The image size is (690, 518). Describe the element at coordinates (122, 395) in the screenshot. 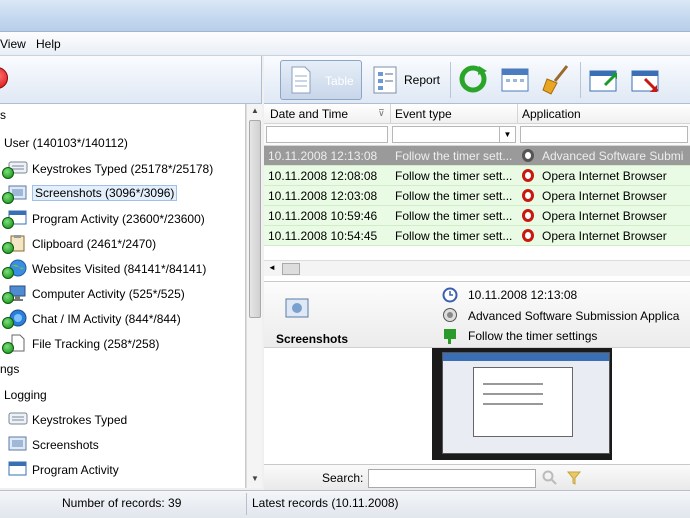

I see `tree-logging-node: Logging` at that location.